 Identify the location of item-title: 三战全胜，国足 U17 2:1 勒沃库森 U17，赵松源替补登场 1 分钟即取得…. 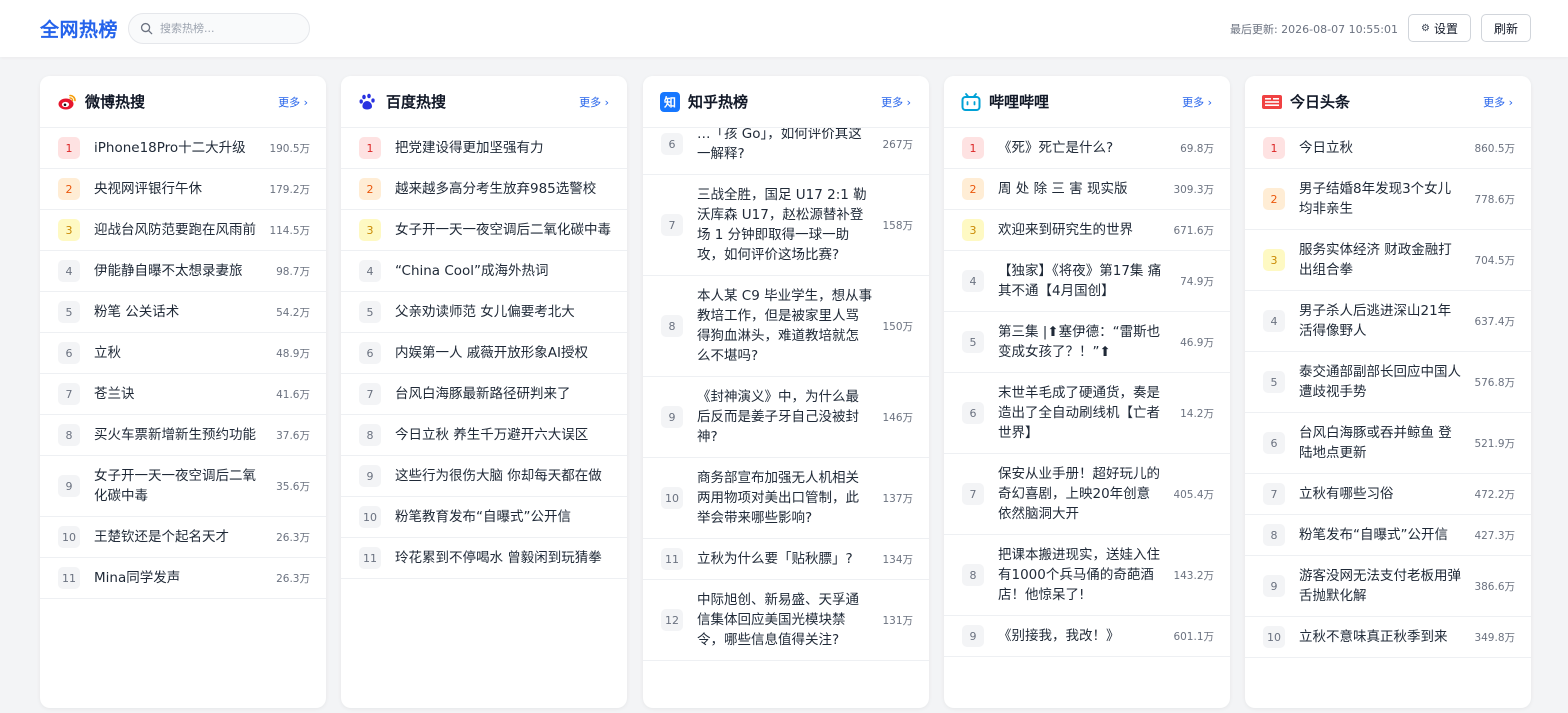
(784, 225).